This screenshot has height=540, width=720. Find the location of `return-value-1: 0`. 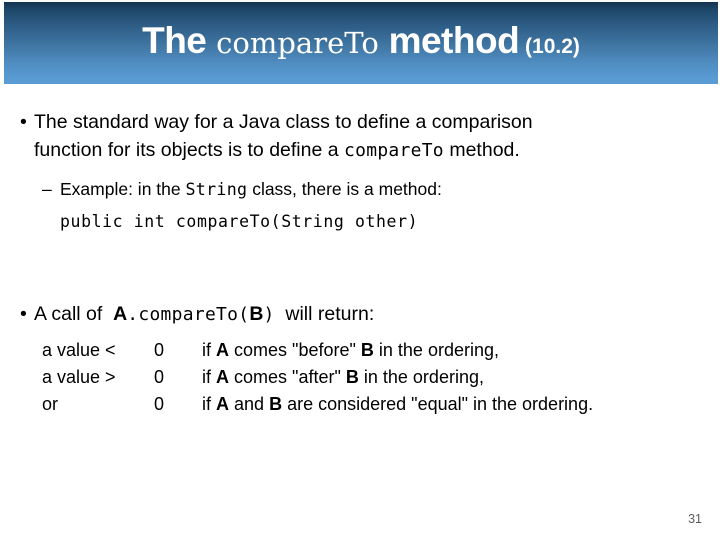

return-value-1: 0 is located at coordinates (159, 377).